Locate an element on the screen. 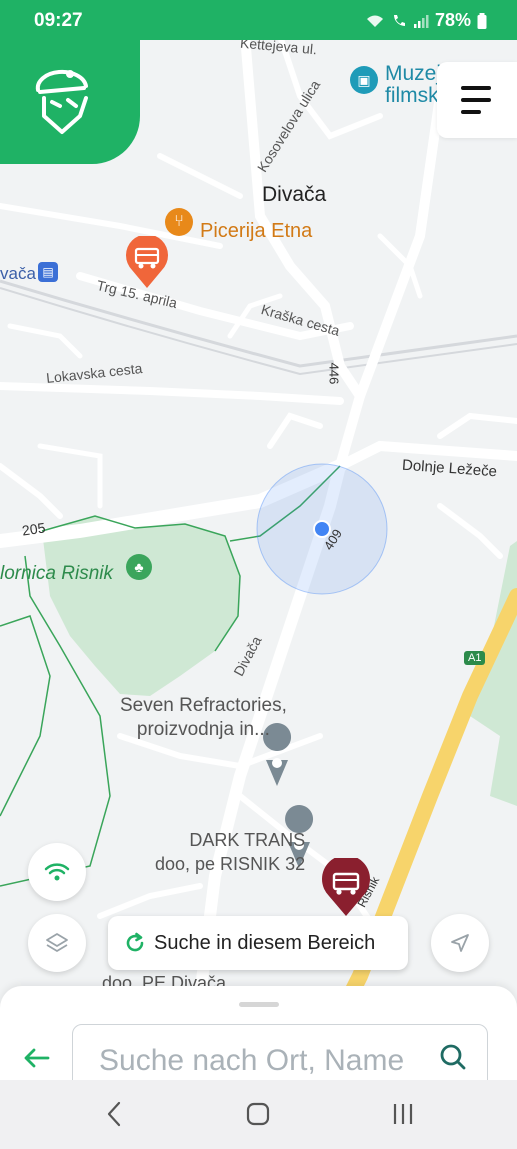  status-bar: 09:27 78% is located at coordinates (258, 20).